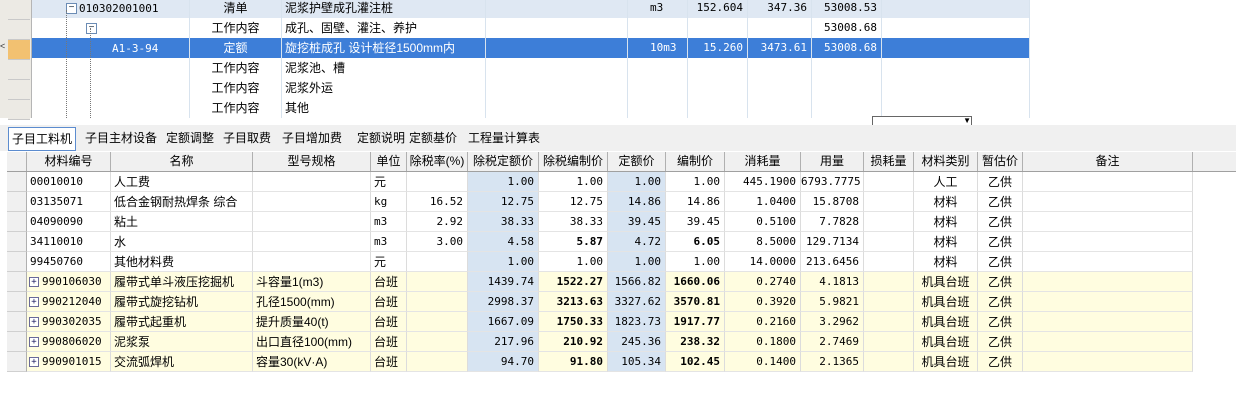 The width and height of the screenshot is (1236, 401). What do you see at coordinates (695, 282) in the screenshot?
I see `cell-bj: 1660.06` at bounding box center [695, 282].